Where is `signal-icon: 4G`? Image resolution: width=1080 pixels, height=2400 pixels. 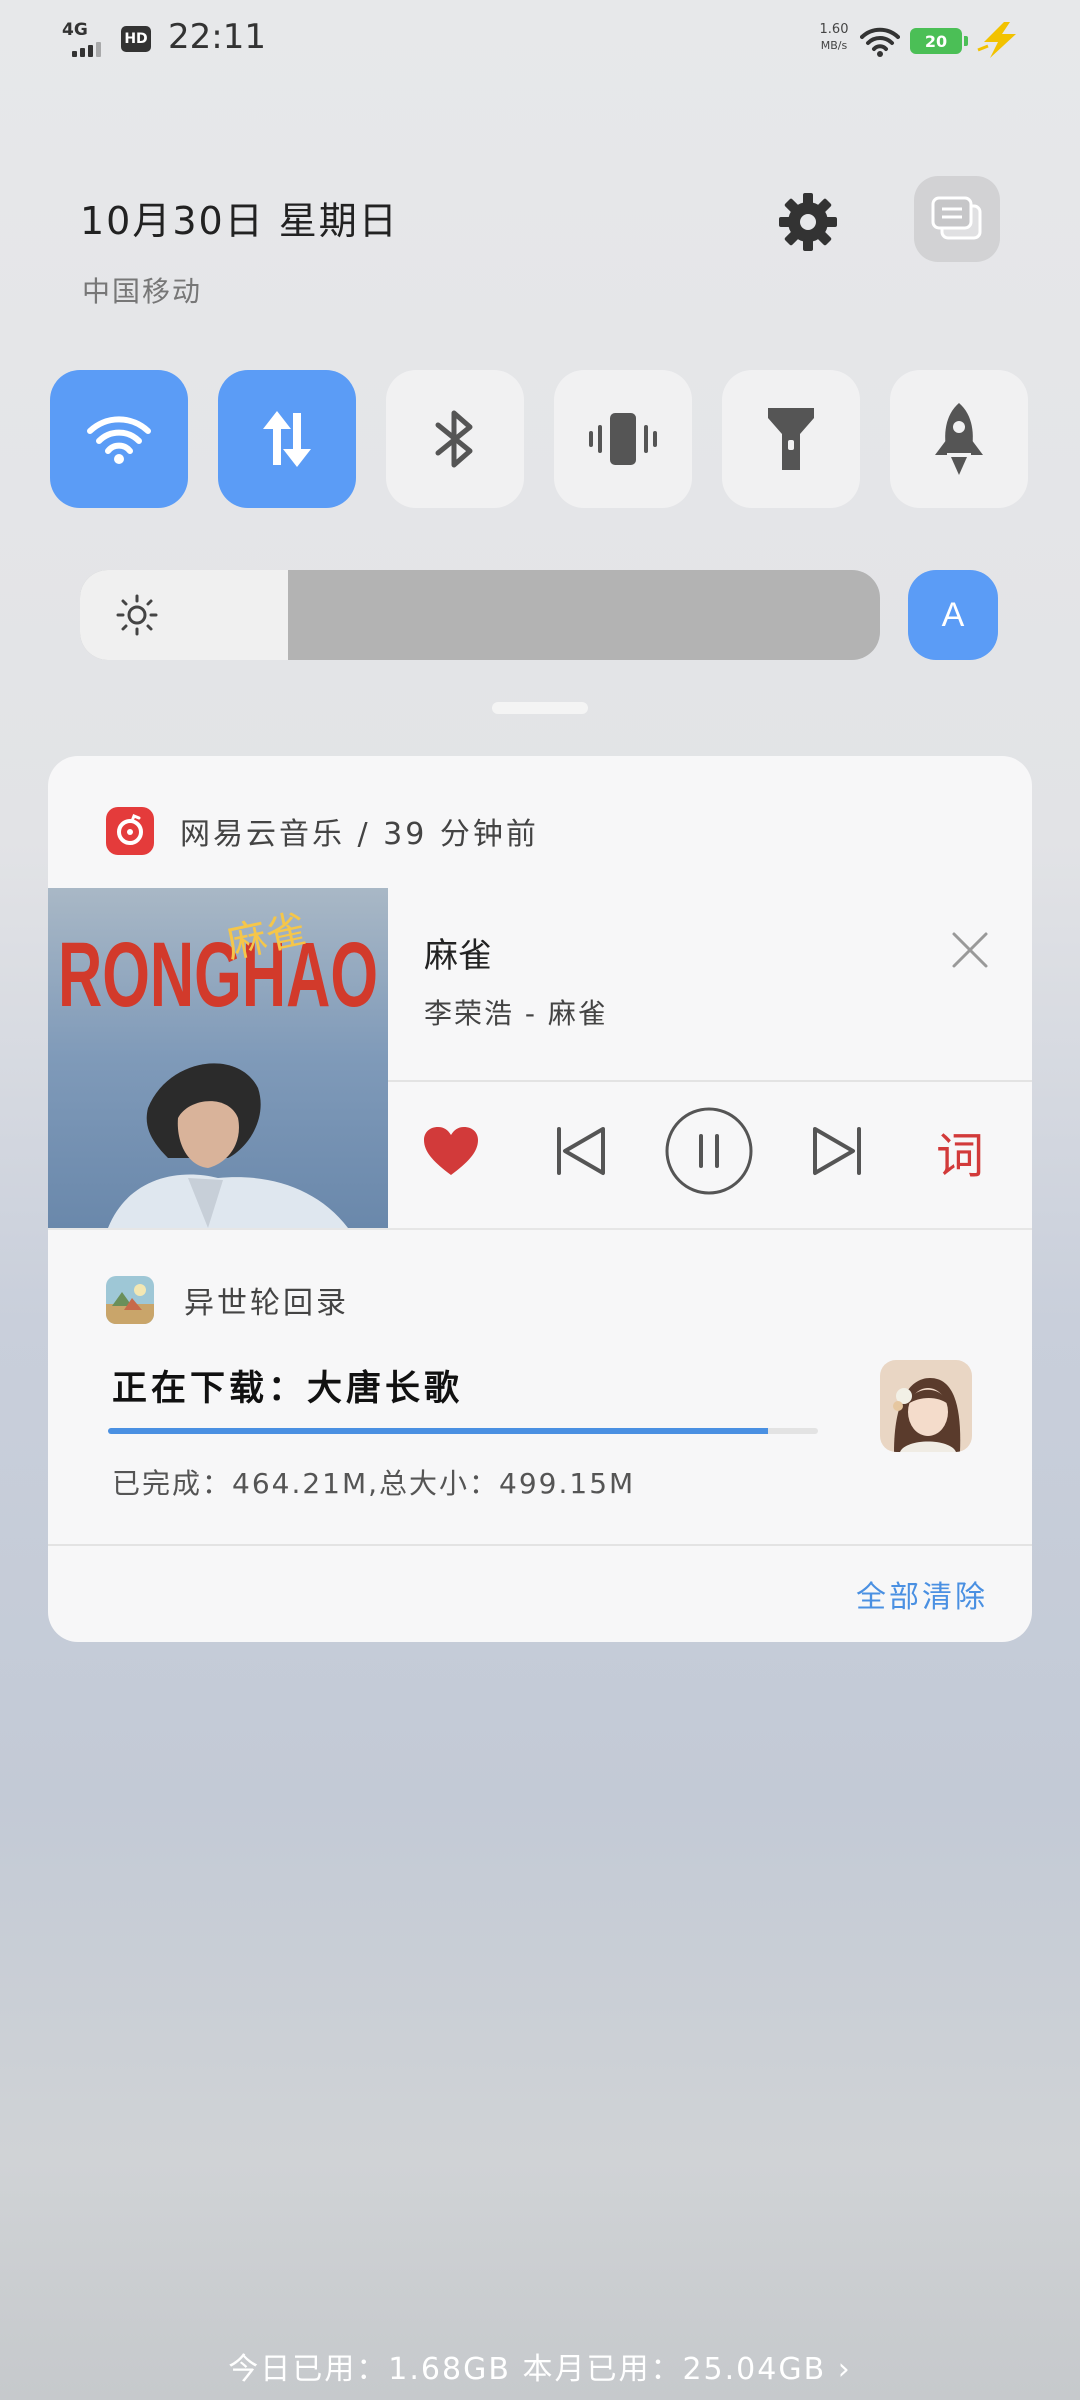
signal-icon: 4G is located at coordinates (85, 38).